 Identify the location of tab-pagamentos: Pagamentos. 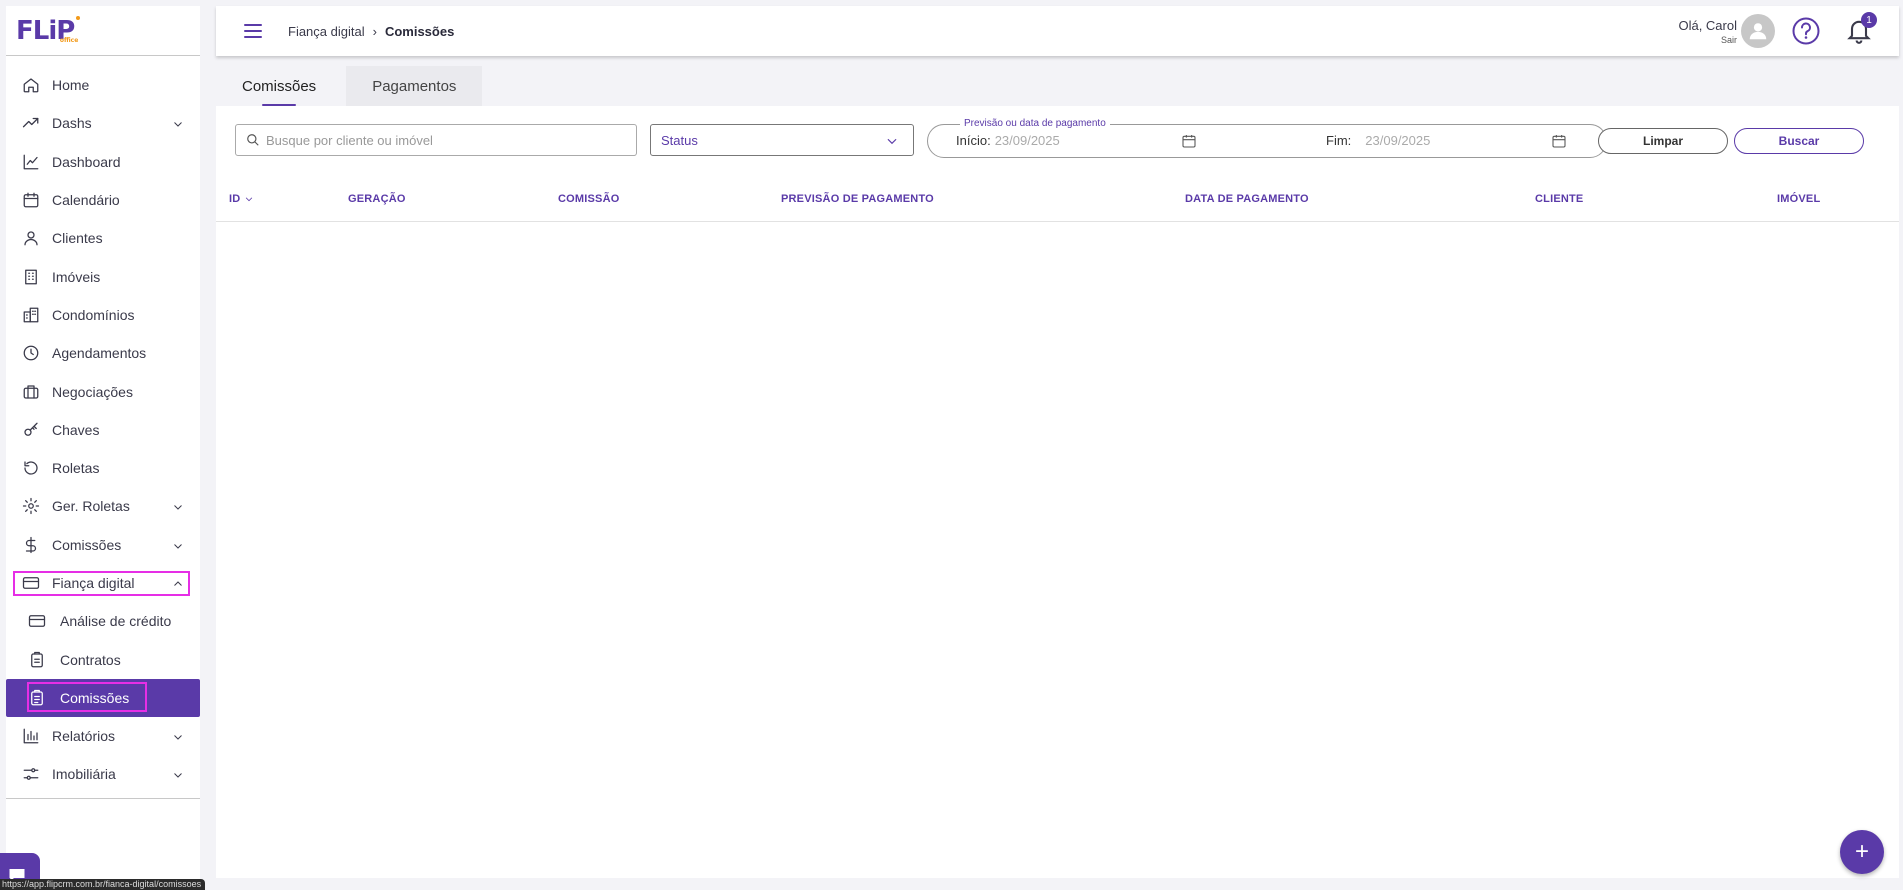
(414, 86).